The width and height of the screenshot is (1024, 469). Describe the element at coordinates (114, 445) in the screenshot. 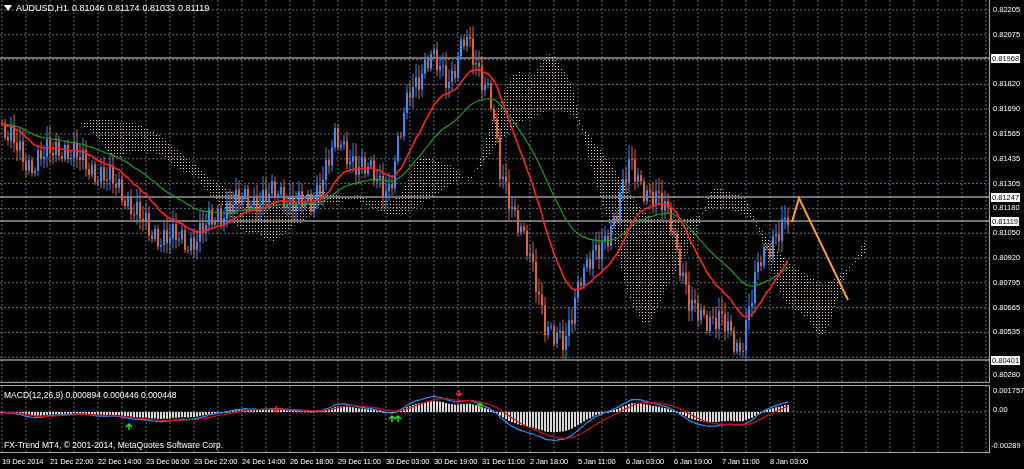

I see `copyright-text: FX-Trend MT4, © 2001-2014, MetaQuotes Software Corp.` at that location.